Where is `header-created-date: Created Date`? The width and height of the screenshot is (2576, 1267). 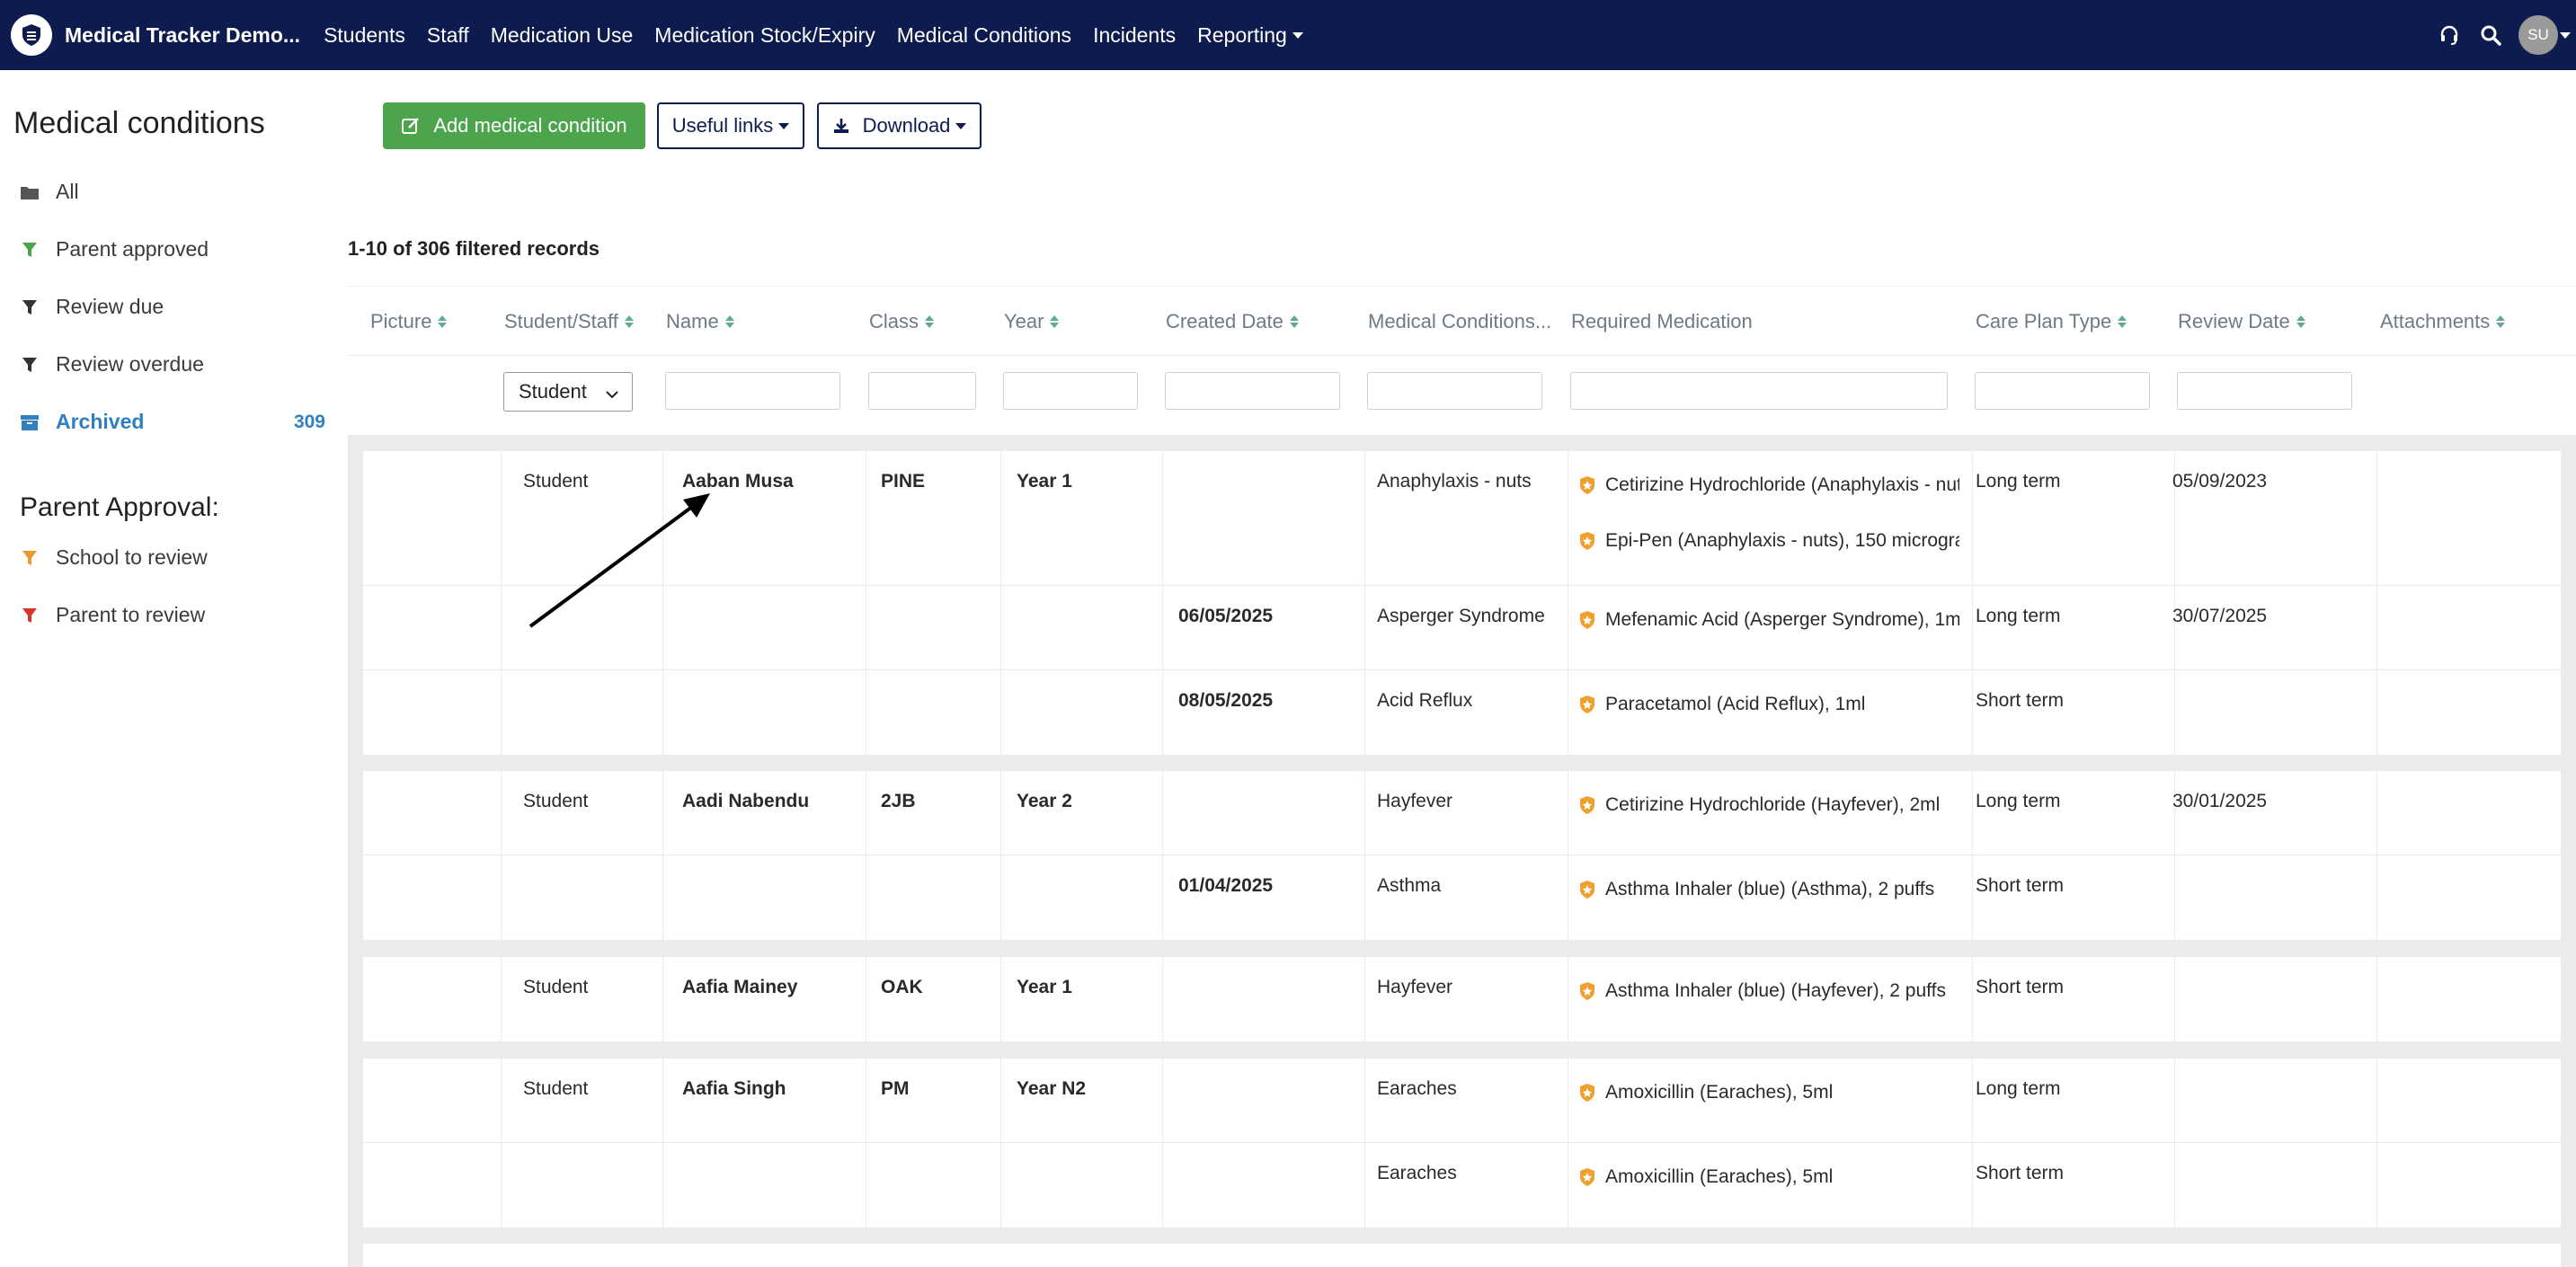 header-created-date: Created Date is located at coordinates (1232, 321).